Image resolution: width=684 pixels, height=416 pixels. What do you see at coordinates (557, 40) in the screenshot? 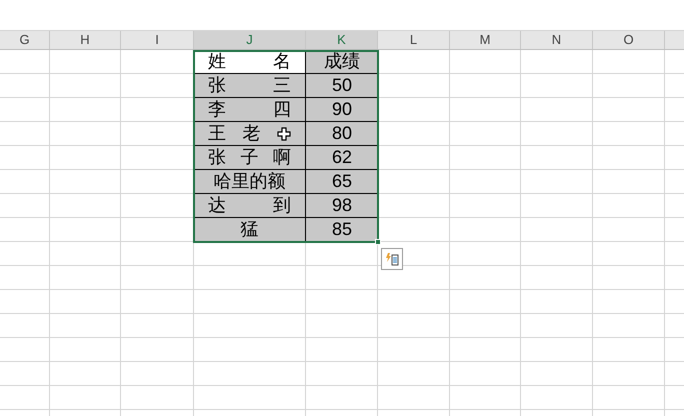
I see `column-header: N` at bounding box center [557, 40].